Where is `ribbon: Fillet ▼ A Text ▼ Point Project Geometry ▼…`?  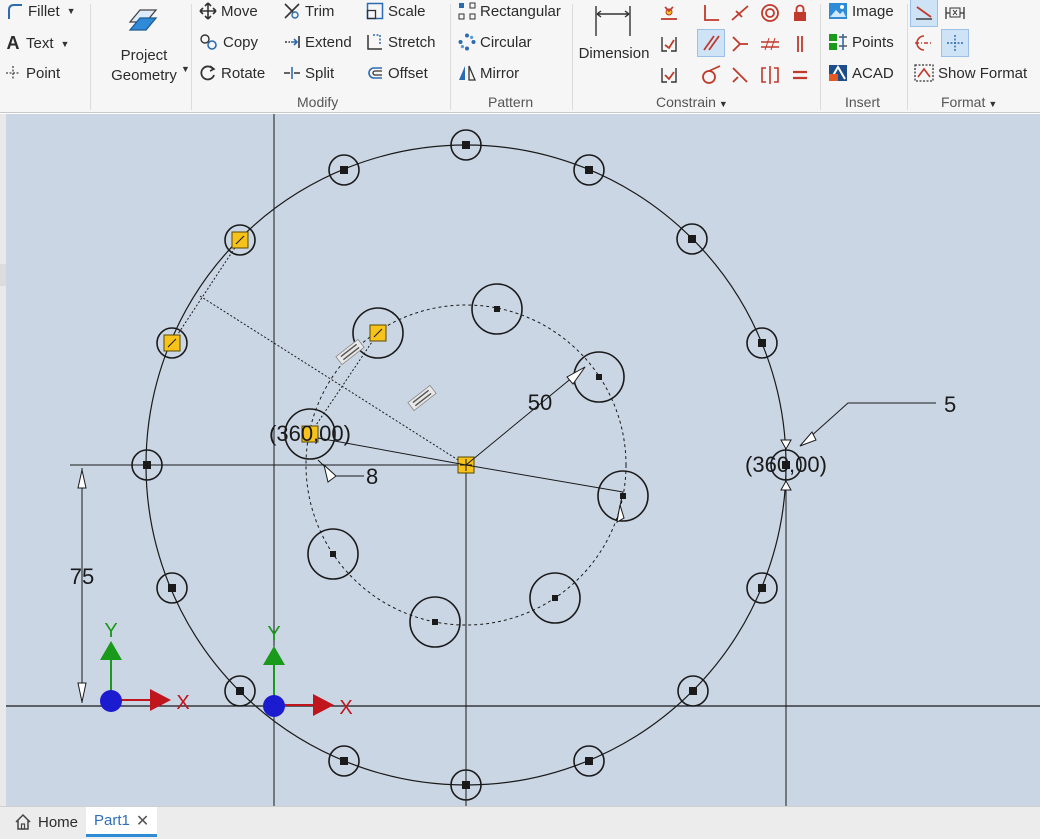
ribbon: Fillet ▼ A Text ▼ Point Project Geometry ▼… is located at coordinates (520, 56).